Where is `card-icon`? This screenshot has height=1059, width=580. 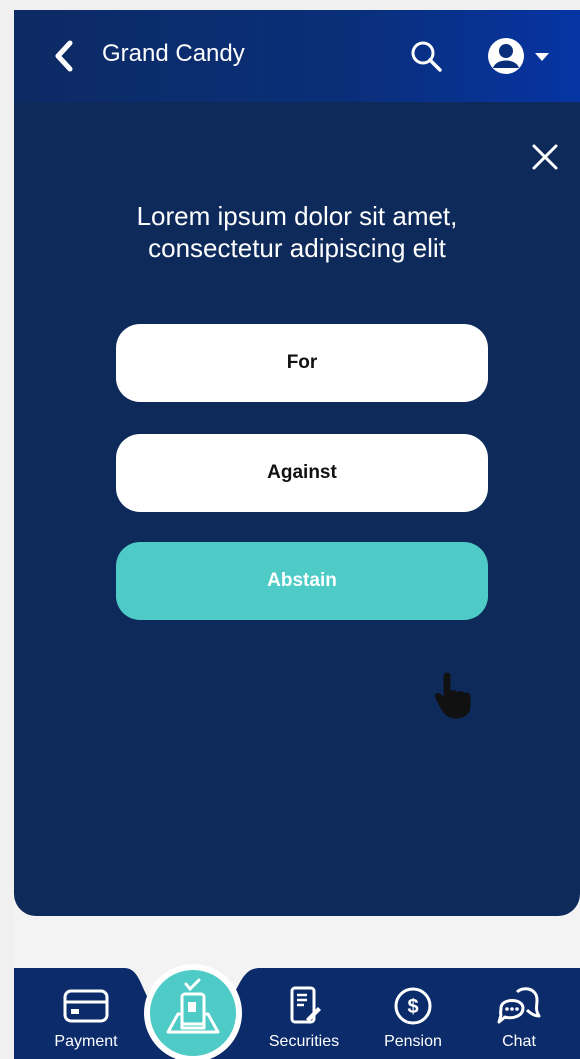 card-icon is located at coordinates (86, 1006).